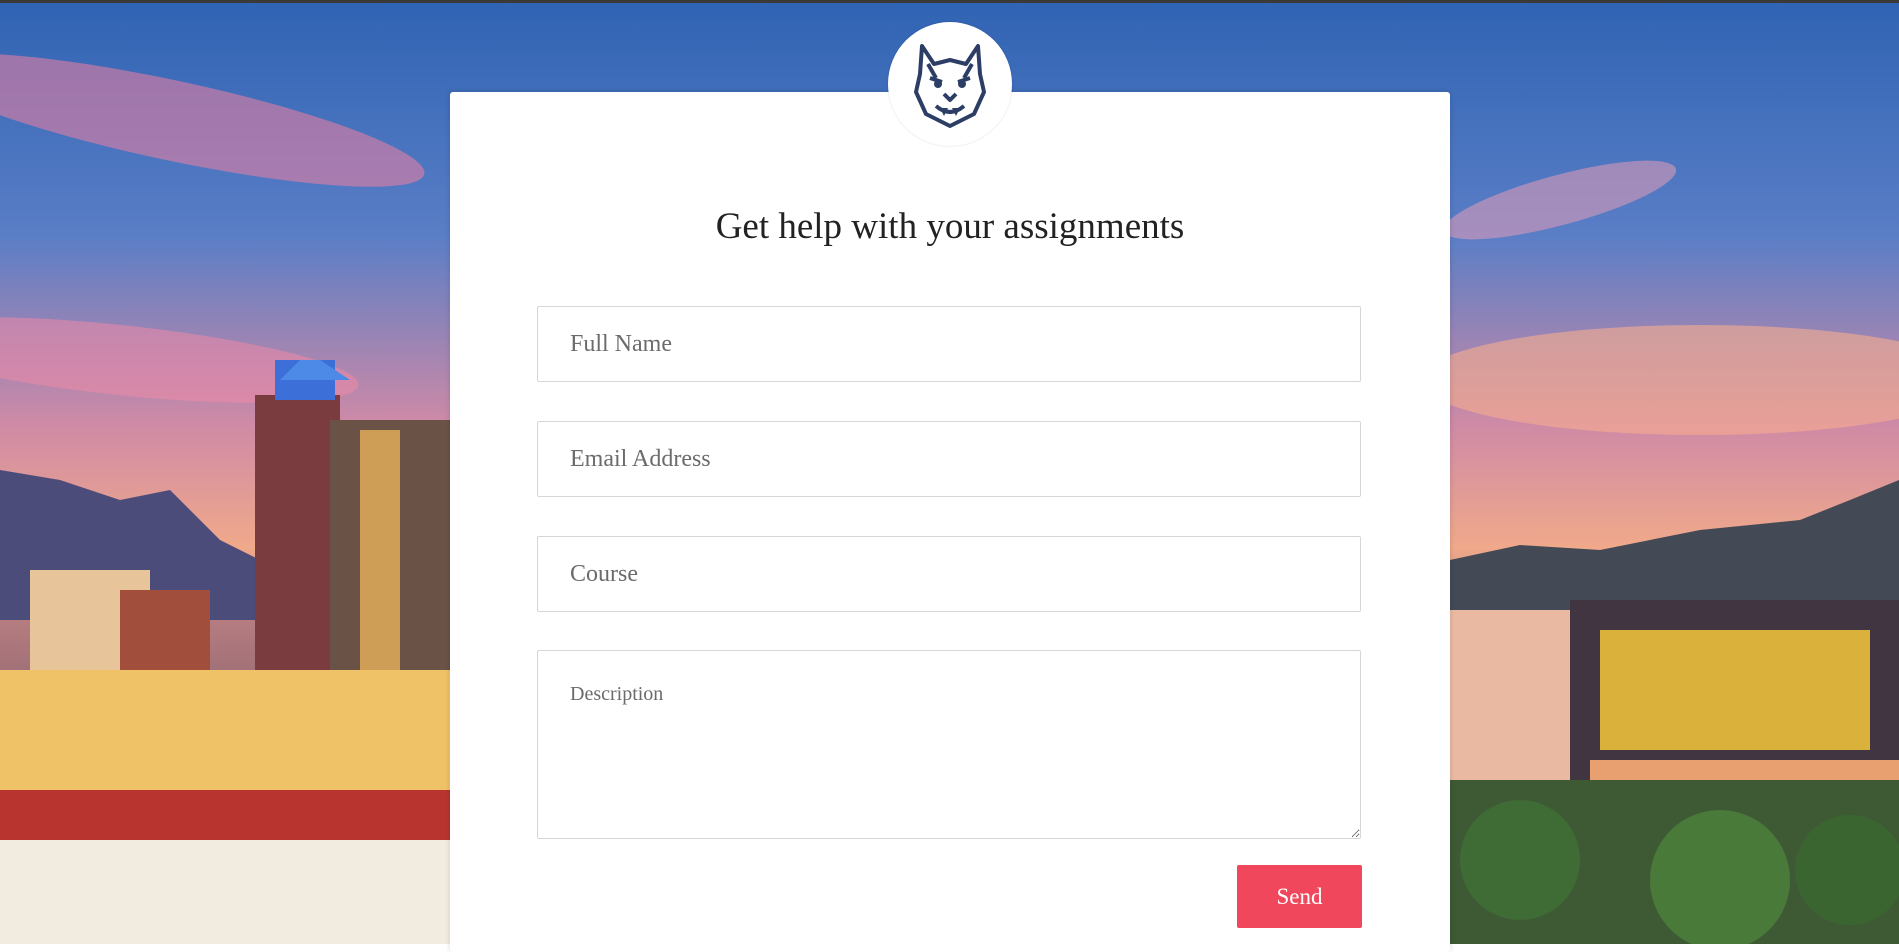 The height and width of the screenshot is (952, 1899). I want to click on browser-top-edge, so click(949, 1).